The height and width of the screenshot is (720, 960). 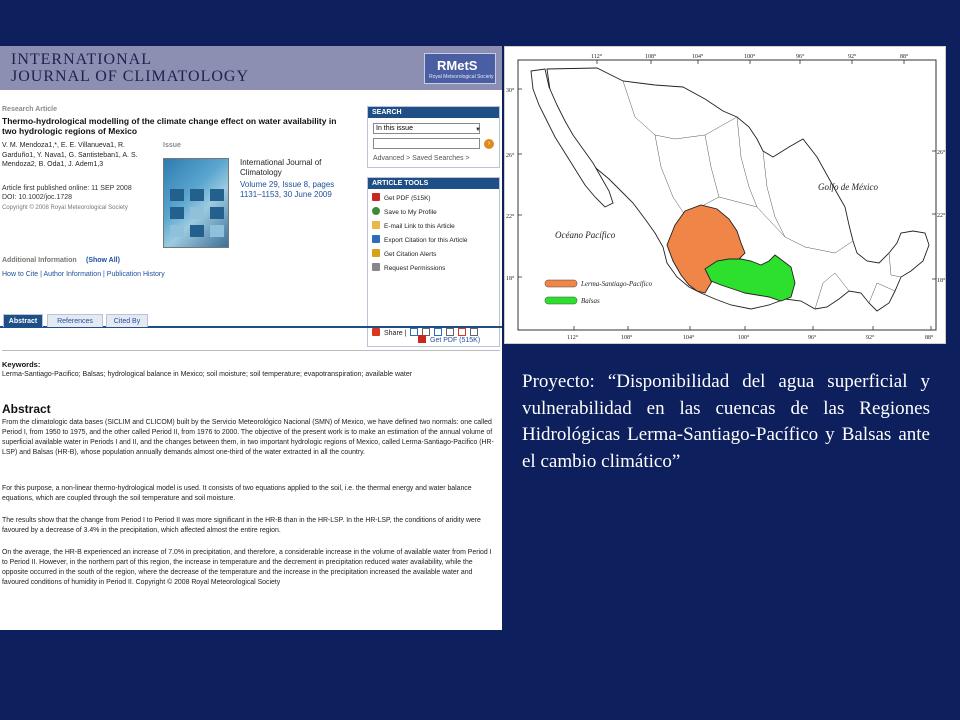 I want to click on get-pdf-label: Get PDF (515K), so click(x=455, y=340).